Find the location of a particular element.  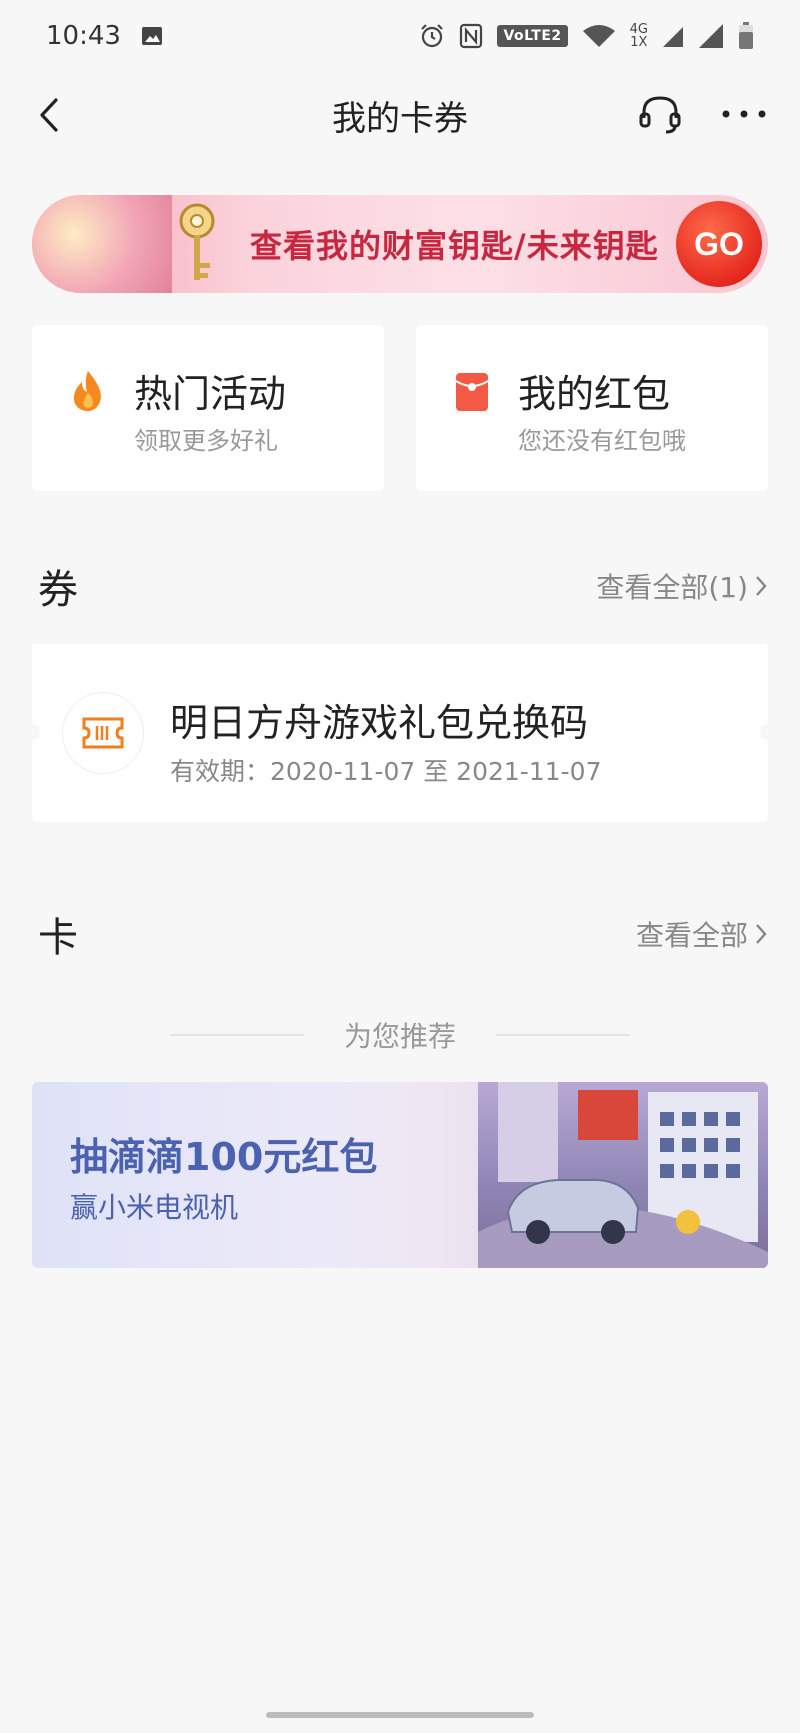

more-icon is located at coordinates (744, 114).